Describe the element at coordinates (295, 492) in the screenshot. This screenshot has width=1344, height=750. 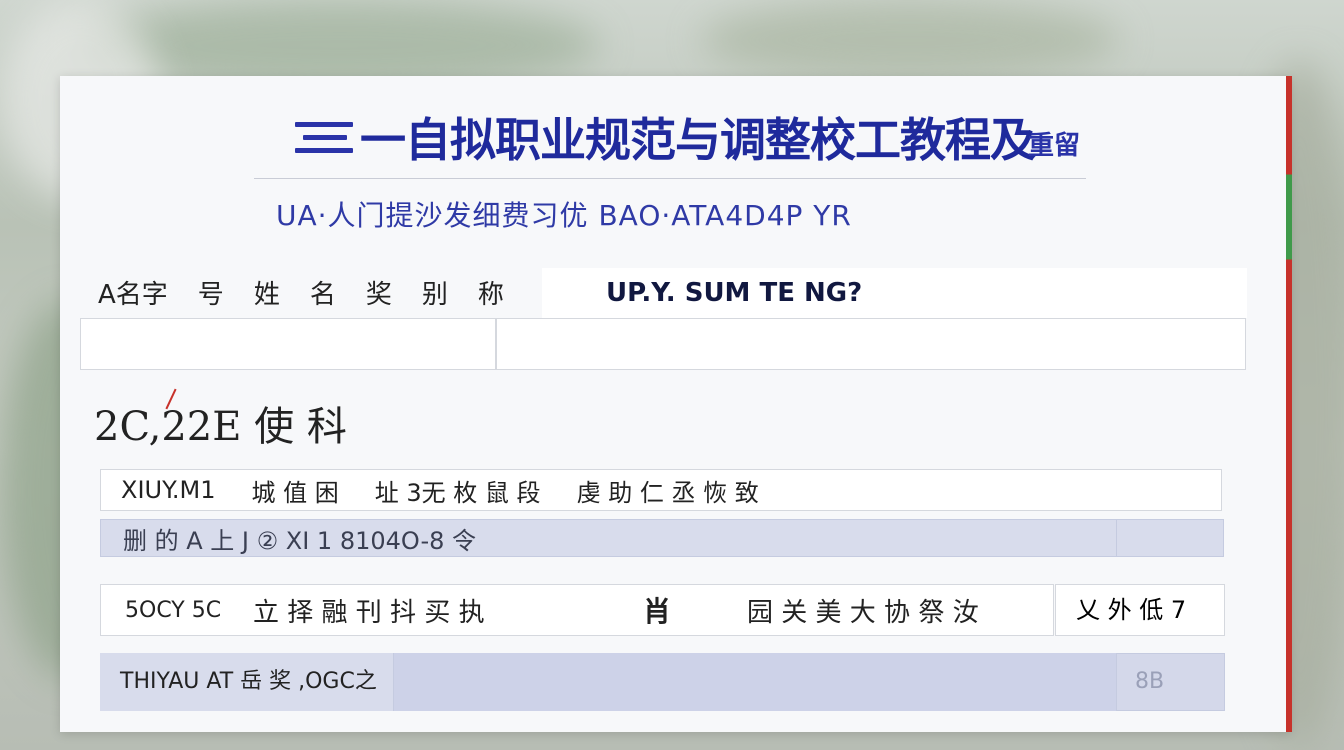
I see `row-cell: 城 值 困` at that location.